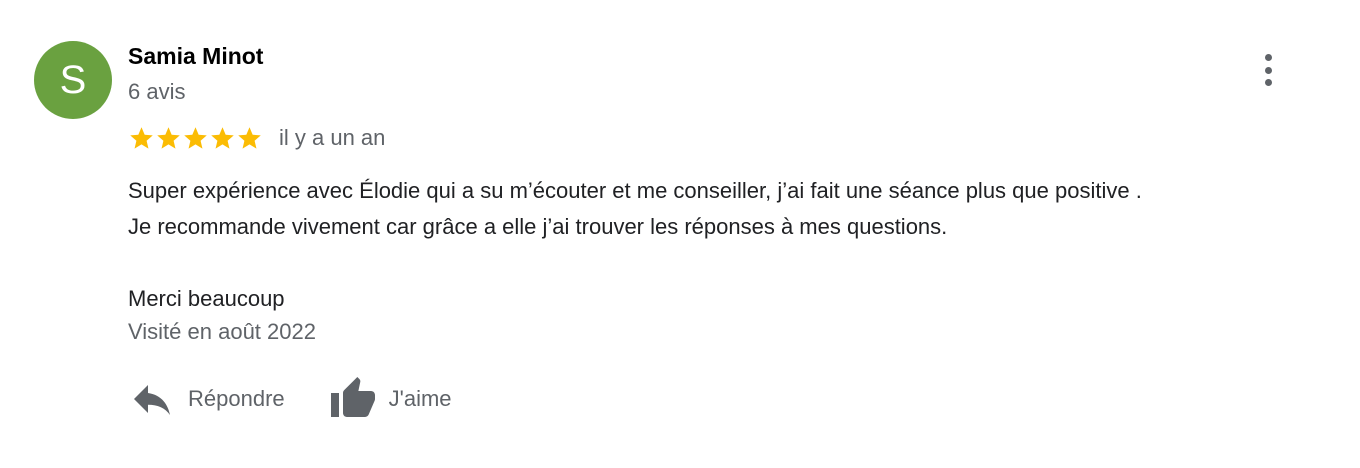 The height and width of the screenshot is (468, 1360). I want to click on like-label: J'aime, so click(420, 398).